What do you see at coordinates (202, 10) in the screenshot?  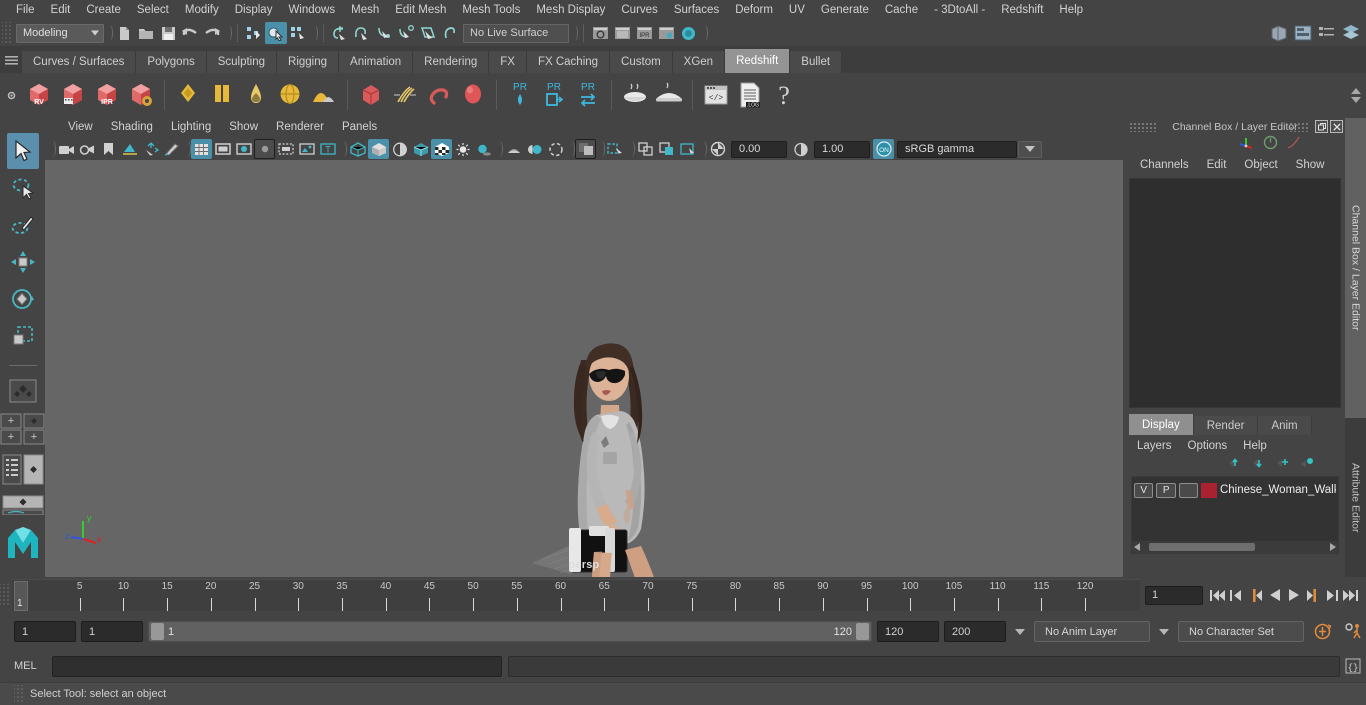 I see `menu-item-modify: Modify` at bounding box center [202, 10].